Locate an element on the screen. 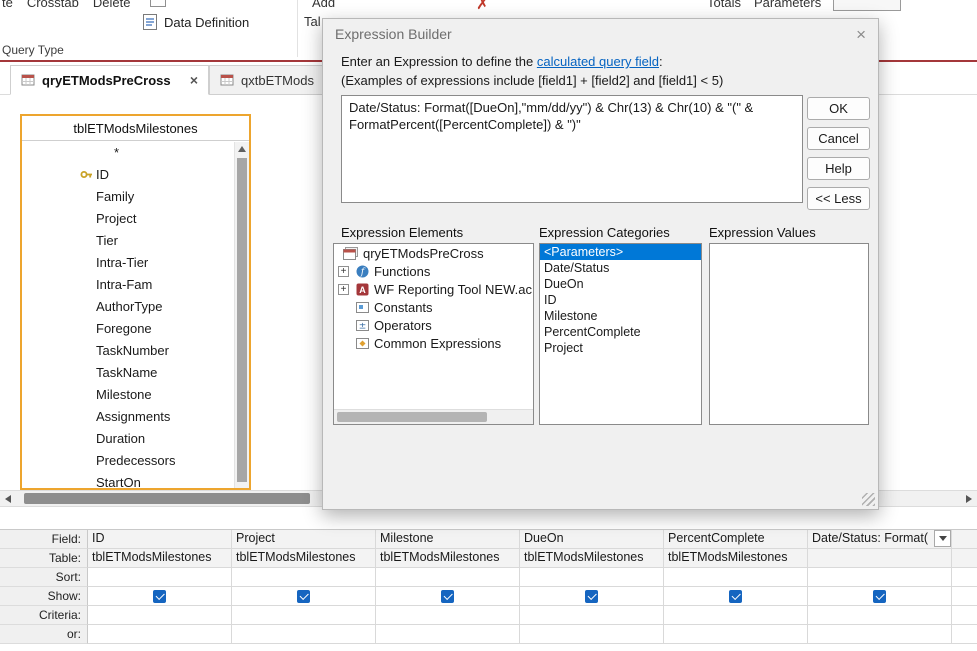 This screenshot has height=651, width=977. field-cell: Project is located at coordinates (304, 539).